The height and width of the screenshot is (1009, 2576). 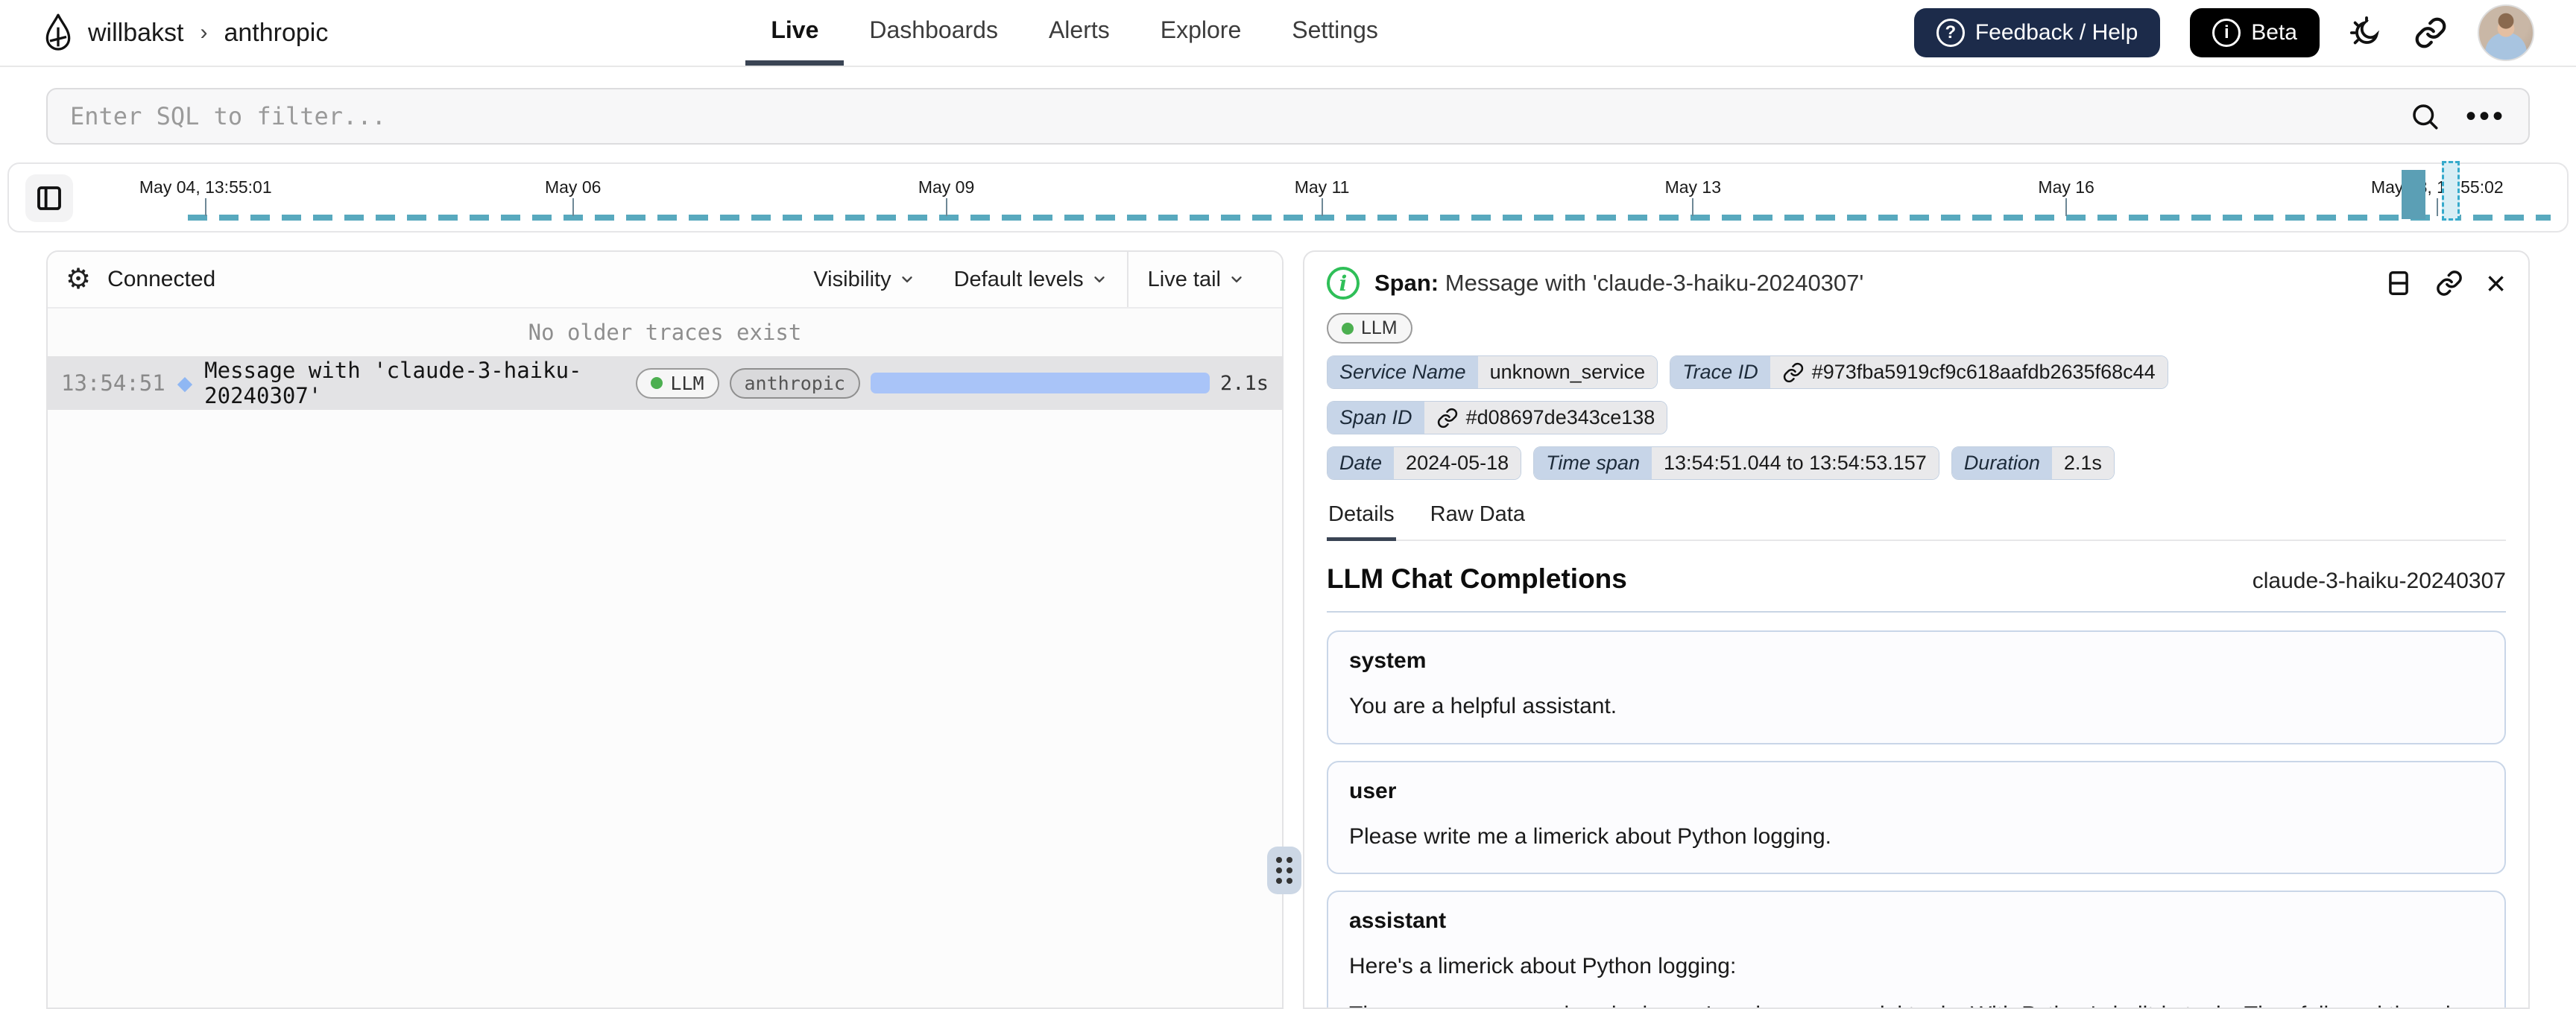 I want to click on no-older-traces-notice: No older traces exist, so click(x=665, y=332).